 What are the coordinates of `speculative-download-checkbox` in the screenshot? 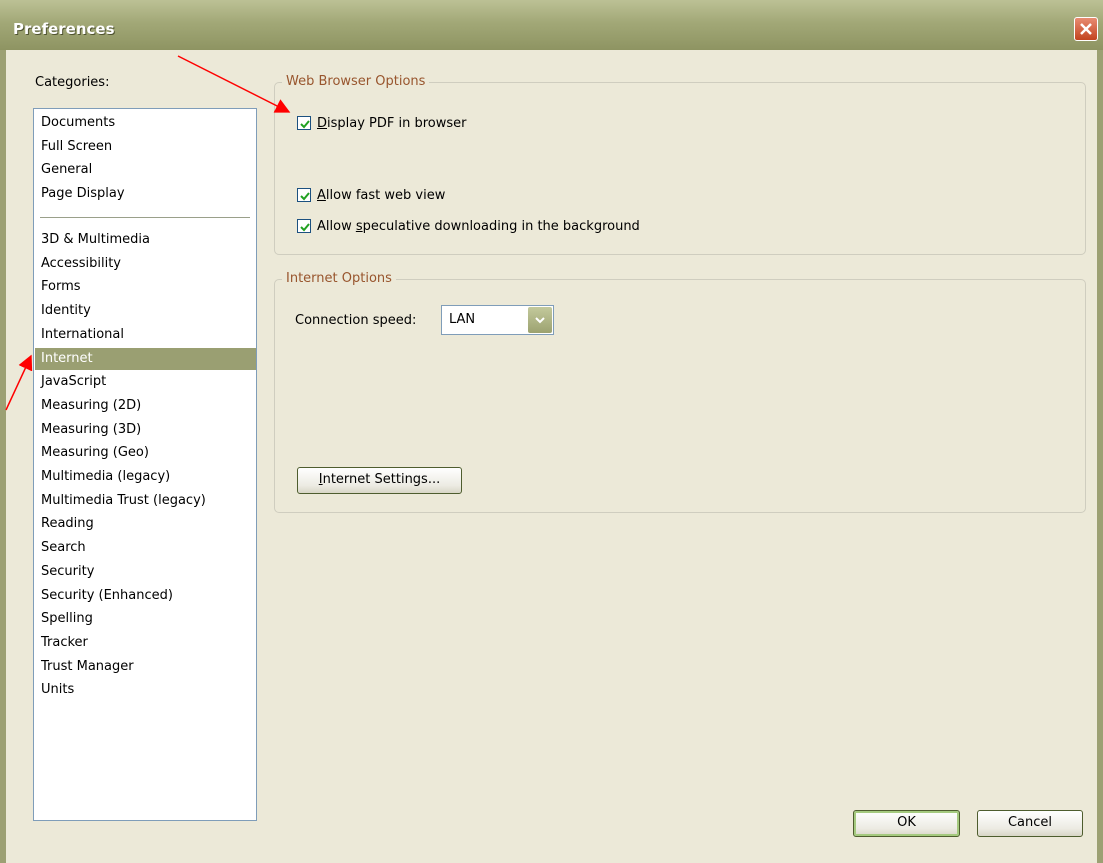 It's located at (304, 226).